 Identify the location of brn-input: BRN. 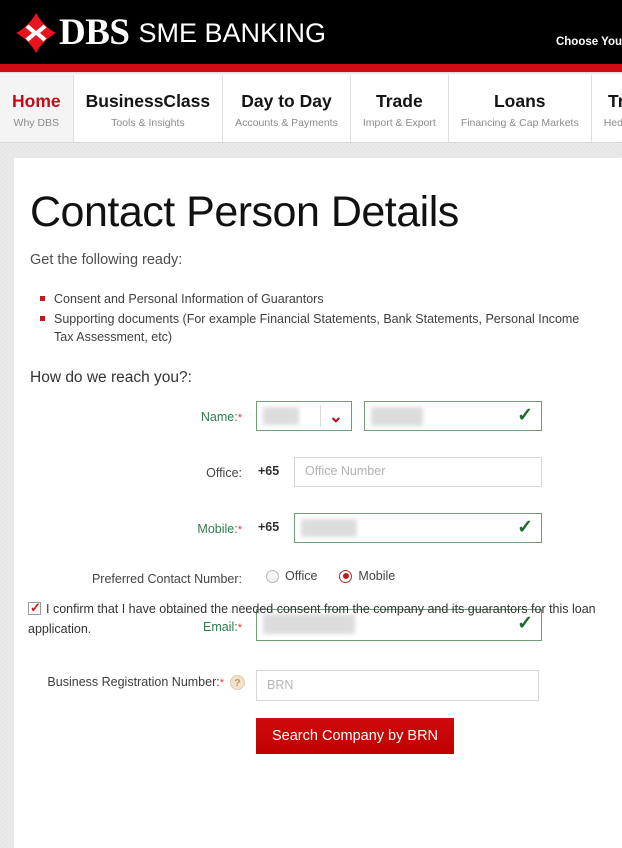
(397, 685).